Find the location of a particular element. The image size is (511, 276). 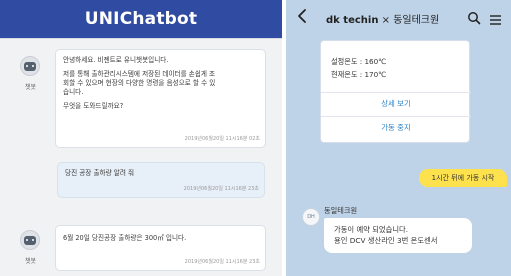

current-temperature: 현재온도 : 170℃ is located at coordinates (359, 74).